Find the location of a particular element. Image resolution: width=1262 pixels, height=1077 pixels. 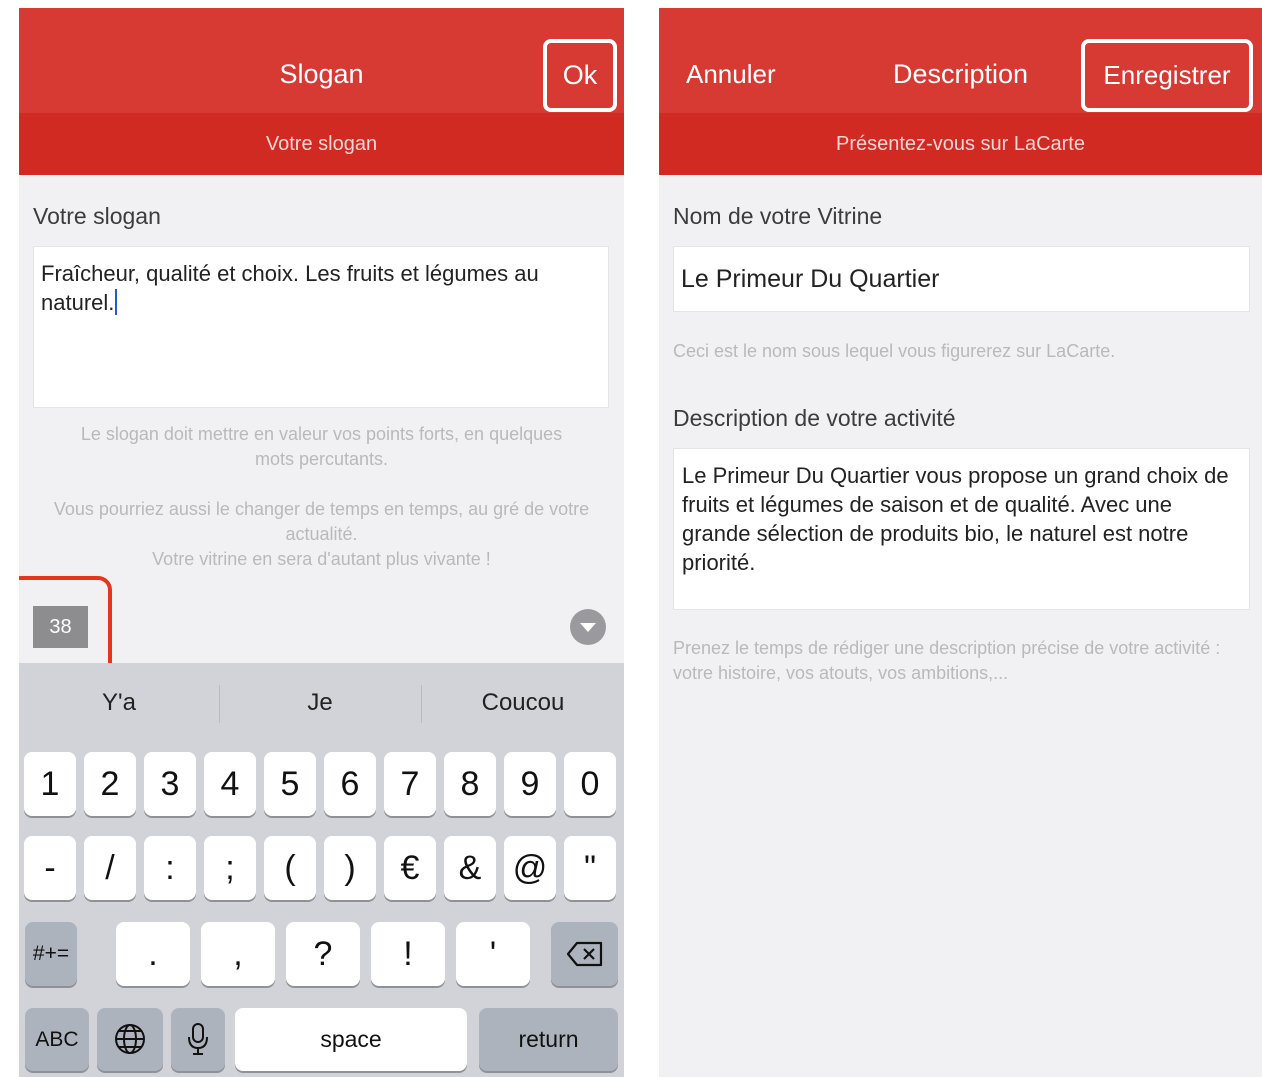

page-subtitle: Présentez-vous sur LaCarte is located at coordinates (960, 144).